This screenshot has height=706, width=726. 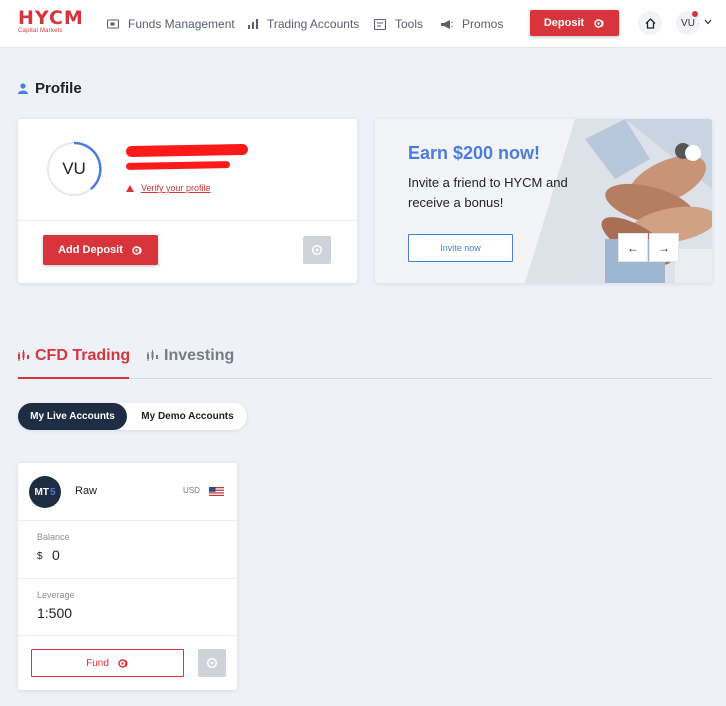 What do you see at coordinates (380, 24) in the screenshot?
I see `tools-icon` at bounding box center [380, 24].